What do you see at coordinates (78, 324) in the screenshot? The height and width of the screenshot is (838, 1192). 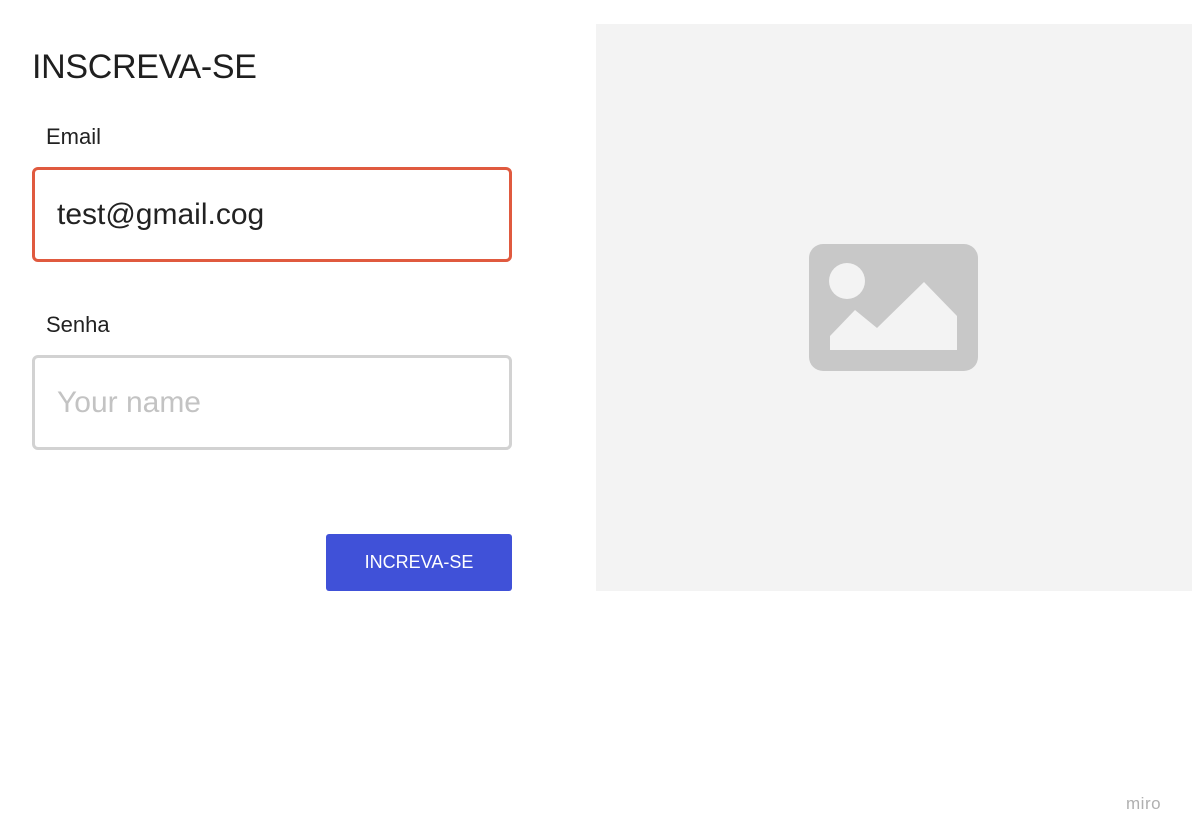 I see `password-label: Senha` at bounding box center [78, 324].